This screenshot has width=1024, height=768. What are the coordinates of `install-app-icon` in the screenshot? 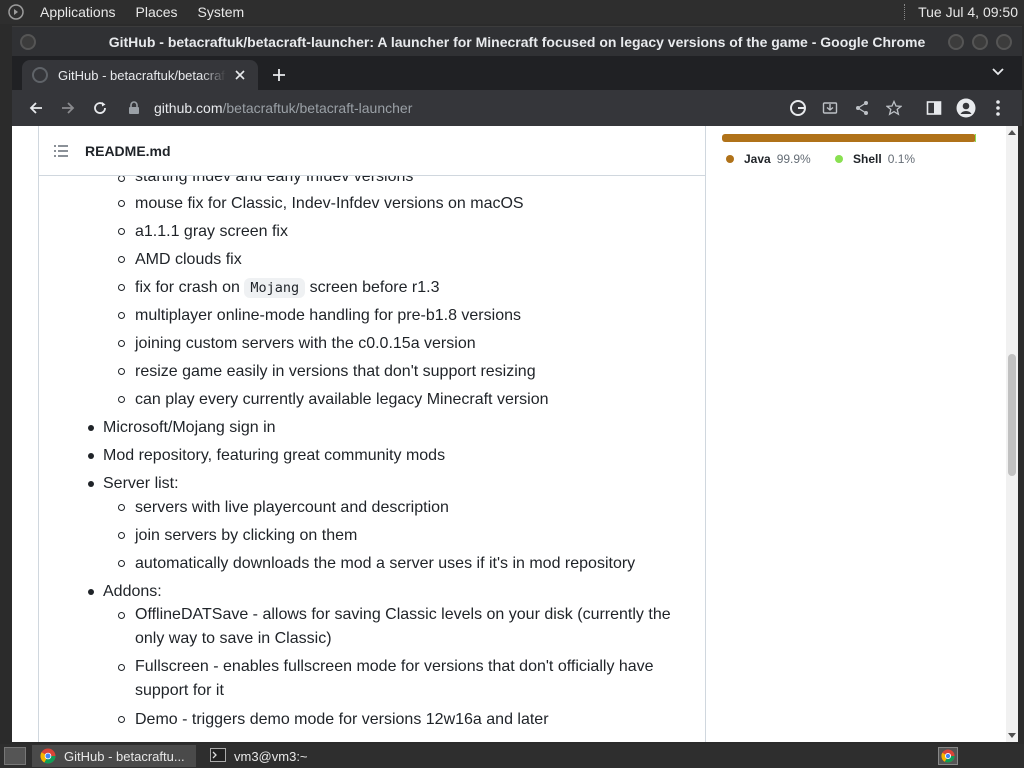 It's located at (830, 108).